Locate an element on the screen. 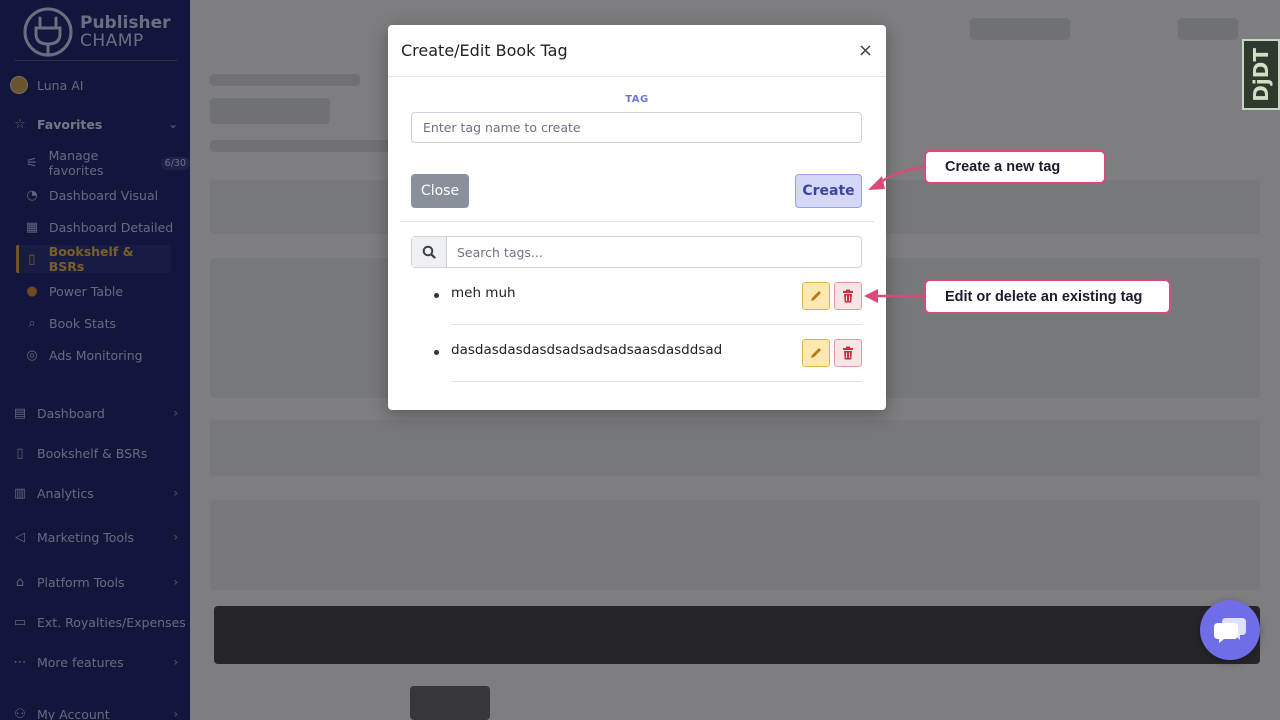 This screenshot has width=1280, height=720. sidebar-item-label: Dashboard Detailed is located at coordinates (111, 227).